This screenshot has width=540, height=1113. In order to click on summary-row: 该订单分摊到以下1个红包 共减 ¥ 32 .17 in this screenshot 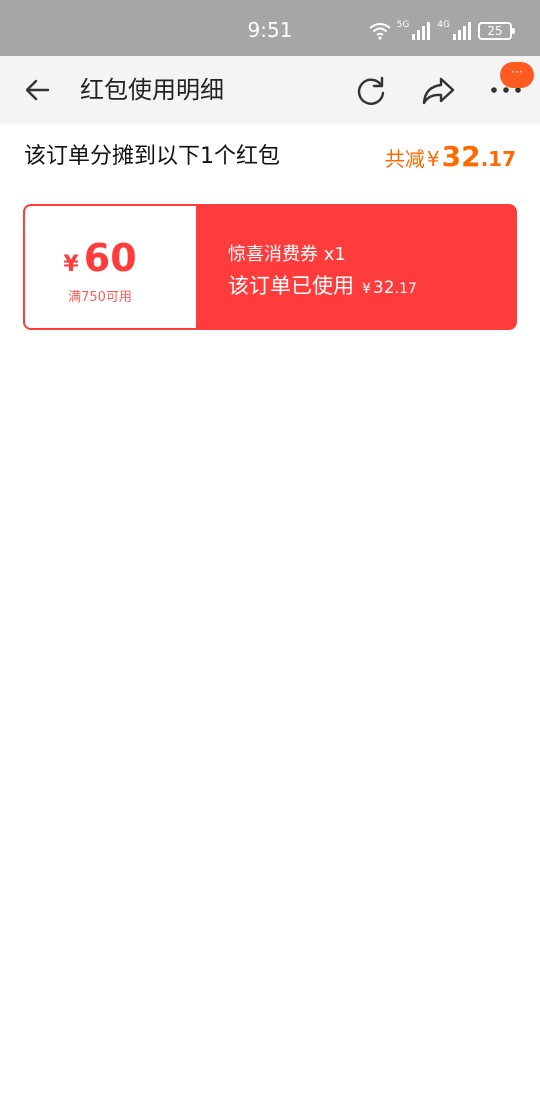, I will do `click(270, 156)`.